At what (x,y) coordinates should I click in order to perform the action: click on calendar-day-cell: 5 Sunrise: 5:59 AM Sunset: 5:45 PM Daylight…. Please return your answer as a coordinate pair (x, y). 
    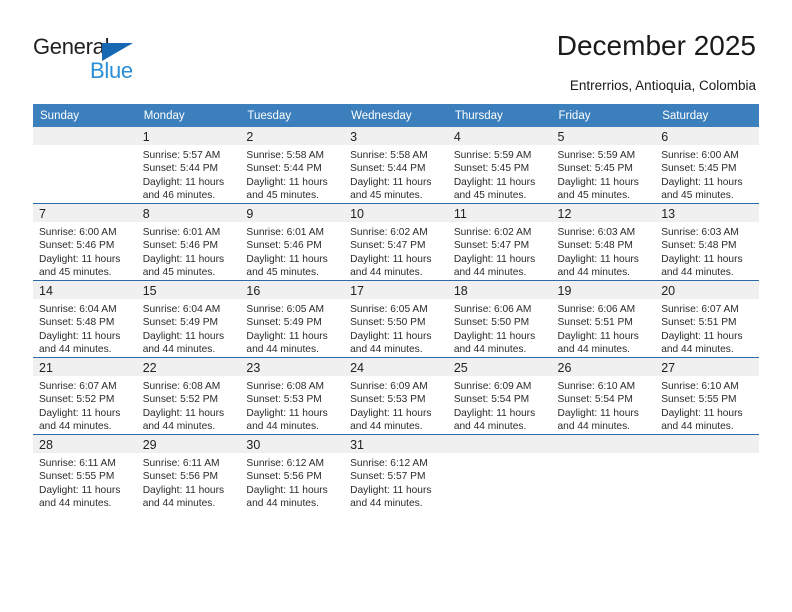
    Looking at the image, I should click on (603, 165).